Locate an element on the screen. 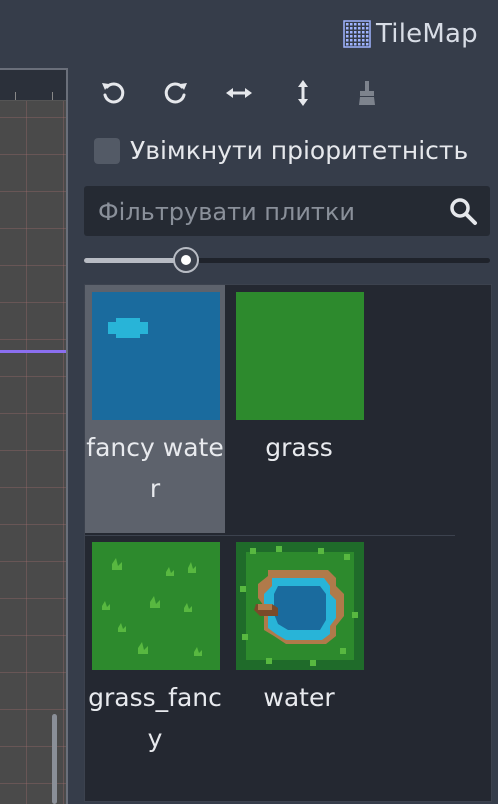 This screenshot has height=804, width=498. search-icon is located at coordinates (463, 211).